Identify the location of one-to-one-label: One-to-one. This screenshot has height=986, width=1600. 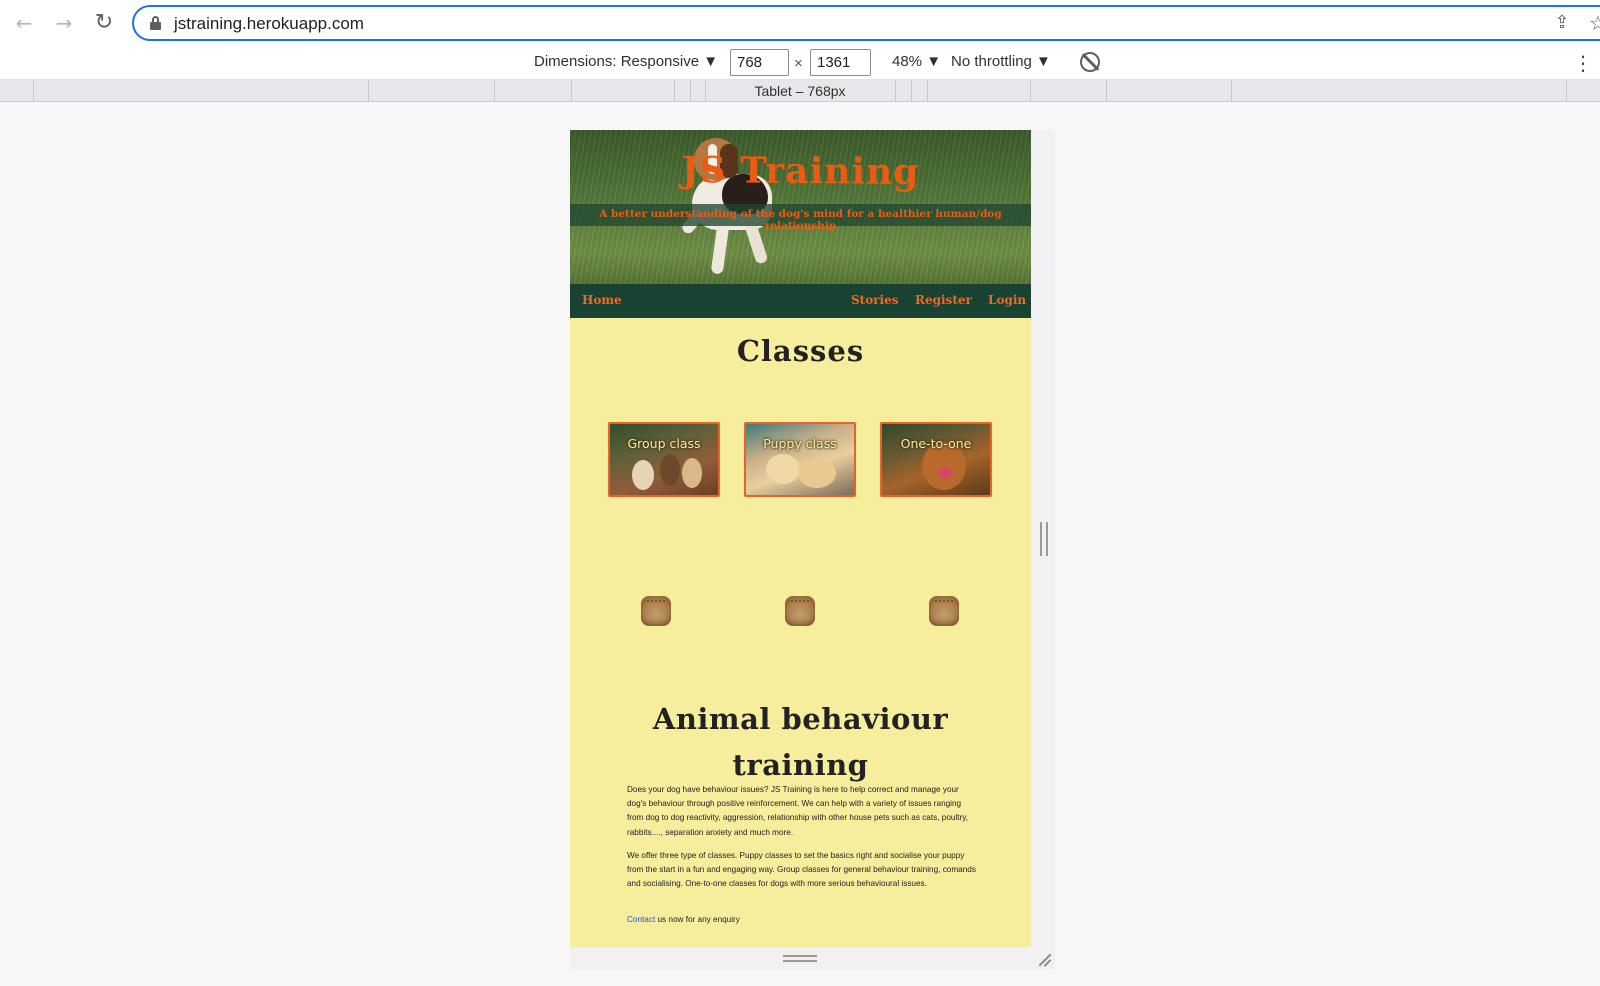
(936, 443).